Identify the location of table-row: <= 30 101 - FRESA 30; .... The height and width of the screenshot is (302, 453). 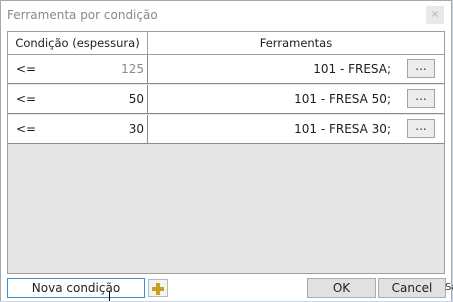
(226, 129).